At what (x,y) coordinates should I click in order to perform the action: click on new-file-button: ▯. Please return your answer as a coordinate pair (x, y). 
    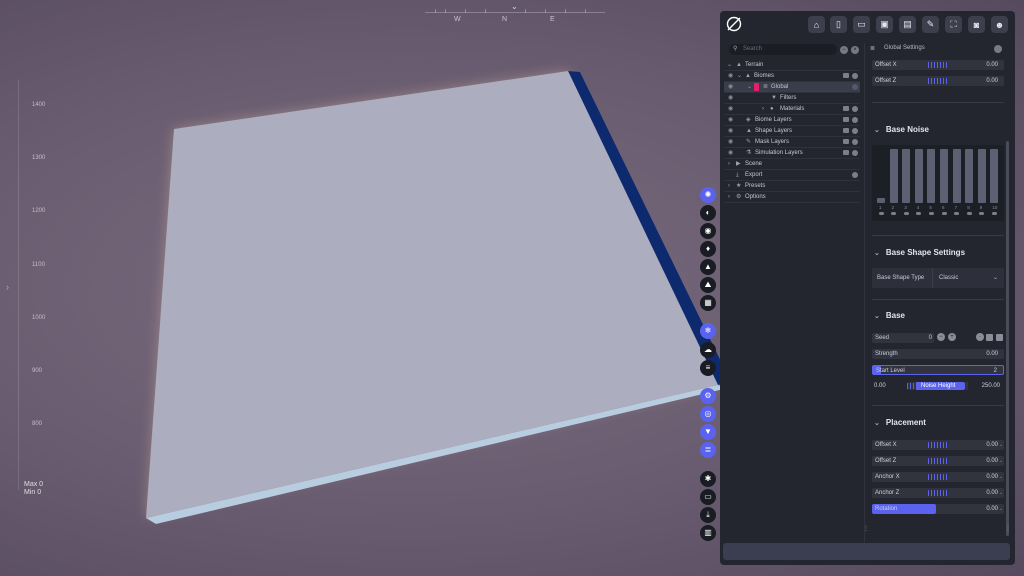
    Looking at the image, I should click on (838, 24).